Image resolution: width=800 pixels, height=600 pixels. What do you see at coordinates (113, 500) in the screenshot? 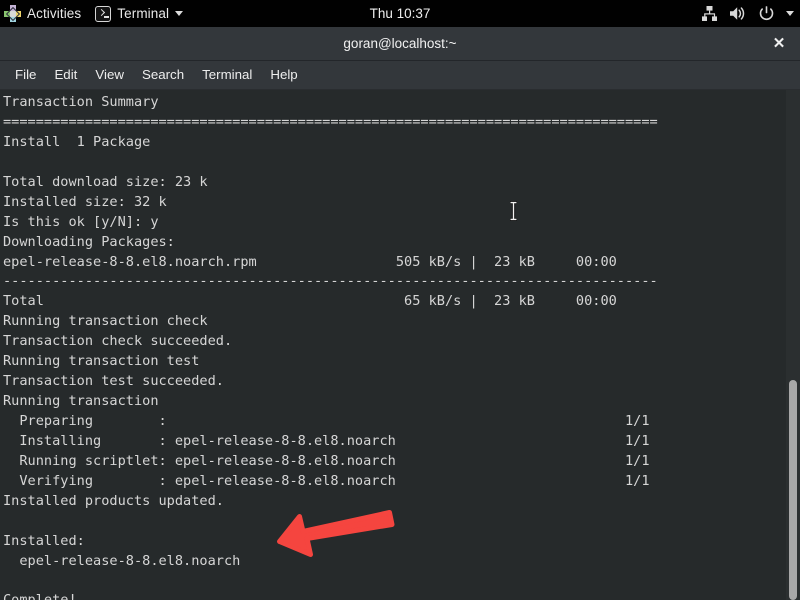
I see `terminal-line: Installed products updated.` at bounding box center [113, 500].